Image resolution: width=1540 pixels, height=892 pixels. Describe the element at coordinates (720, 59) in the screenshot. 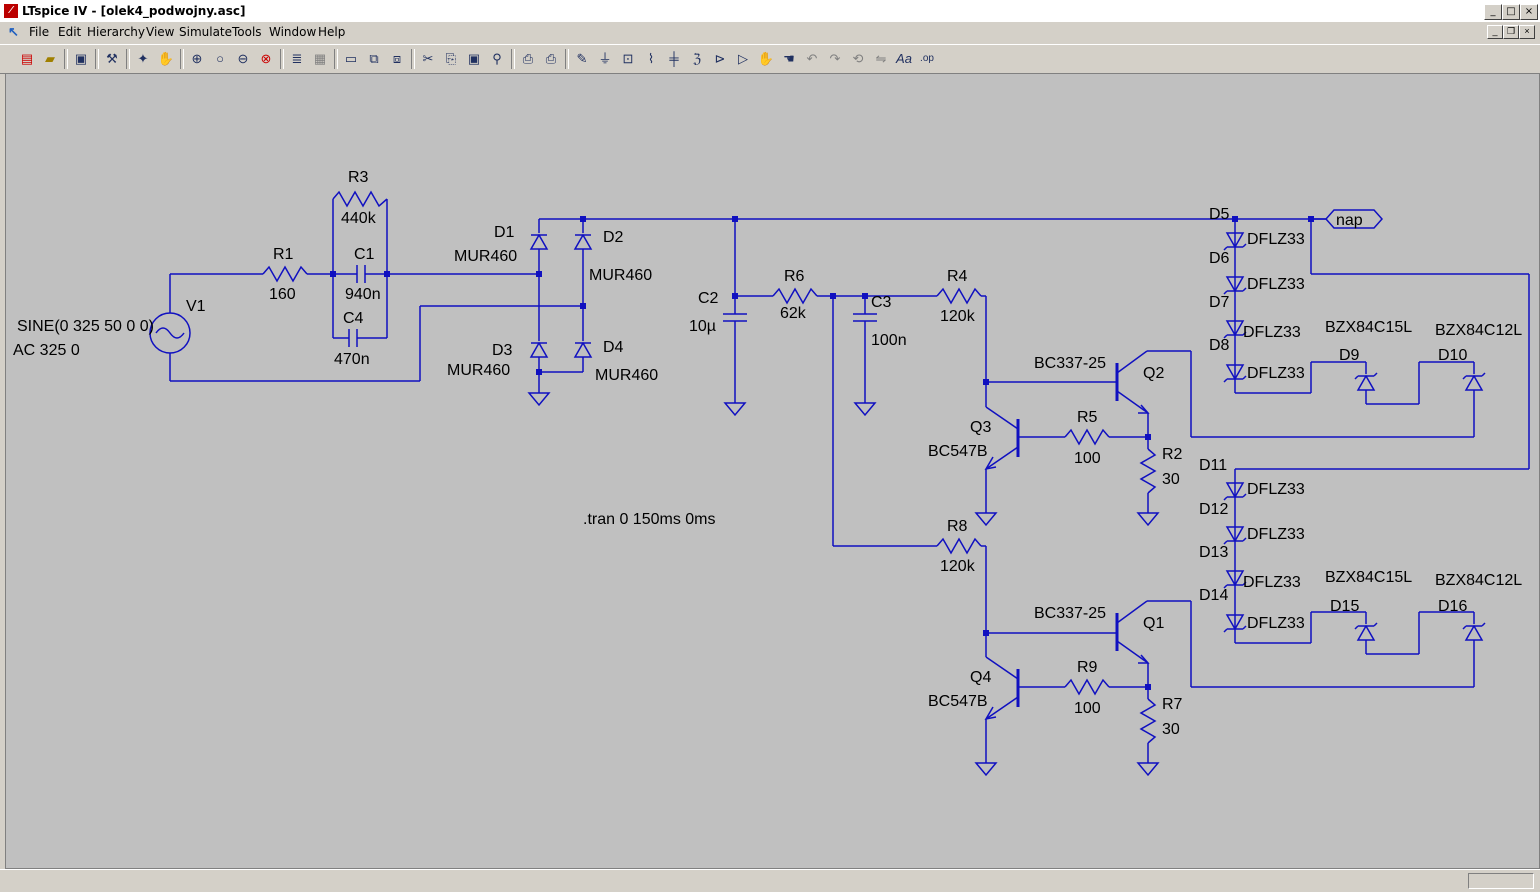

I see `diode-icon: ⊳` at that location.